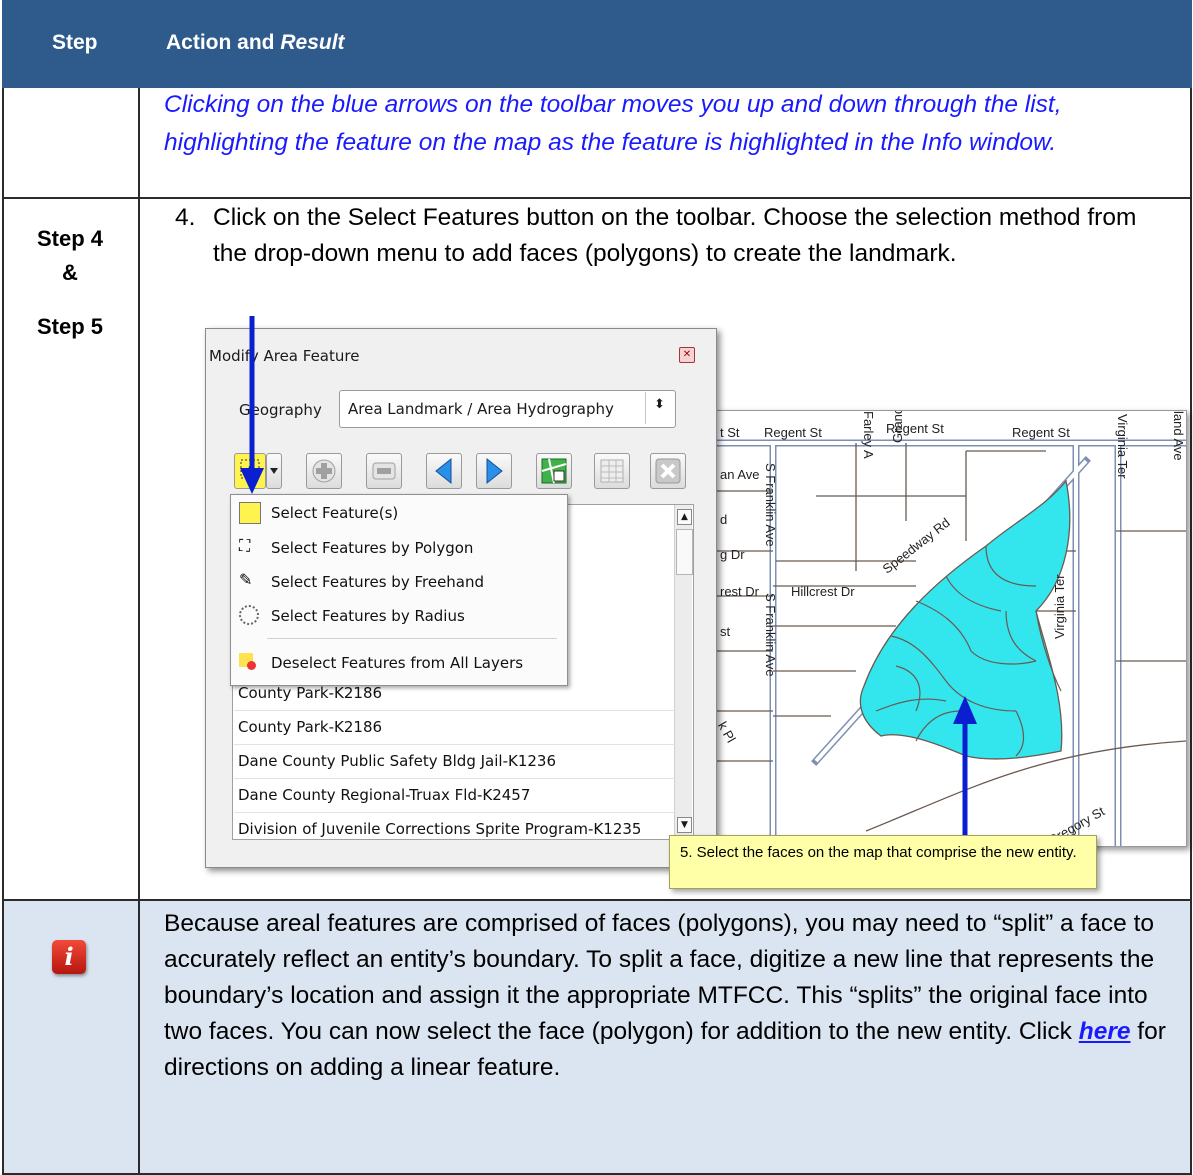 The height and width of the screenshot is (1175, 1193). I want to click on here-link: here, so click(1105, 1031).